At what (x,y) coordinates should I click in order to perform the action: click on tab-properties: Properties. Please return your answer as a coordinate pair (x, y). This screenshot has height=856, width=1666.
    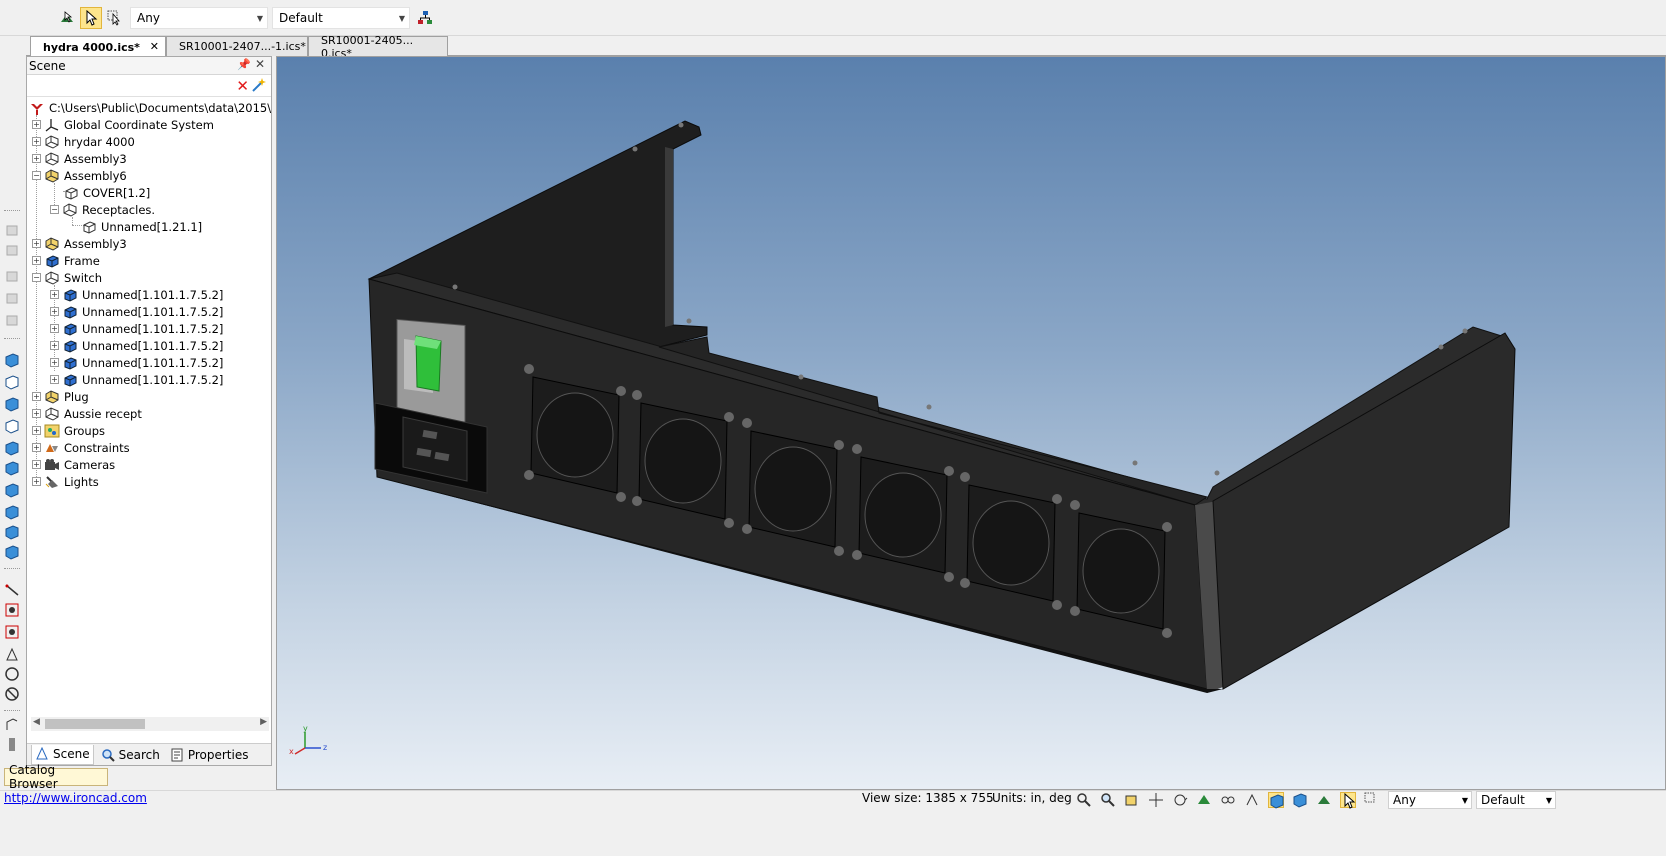
    Looking at the image, I should click on (209, 755).